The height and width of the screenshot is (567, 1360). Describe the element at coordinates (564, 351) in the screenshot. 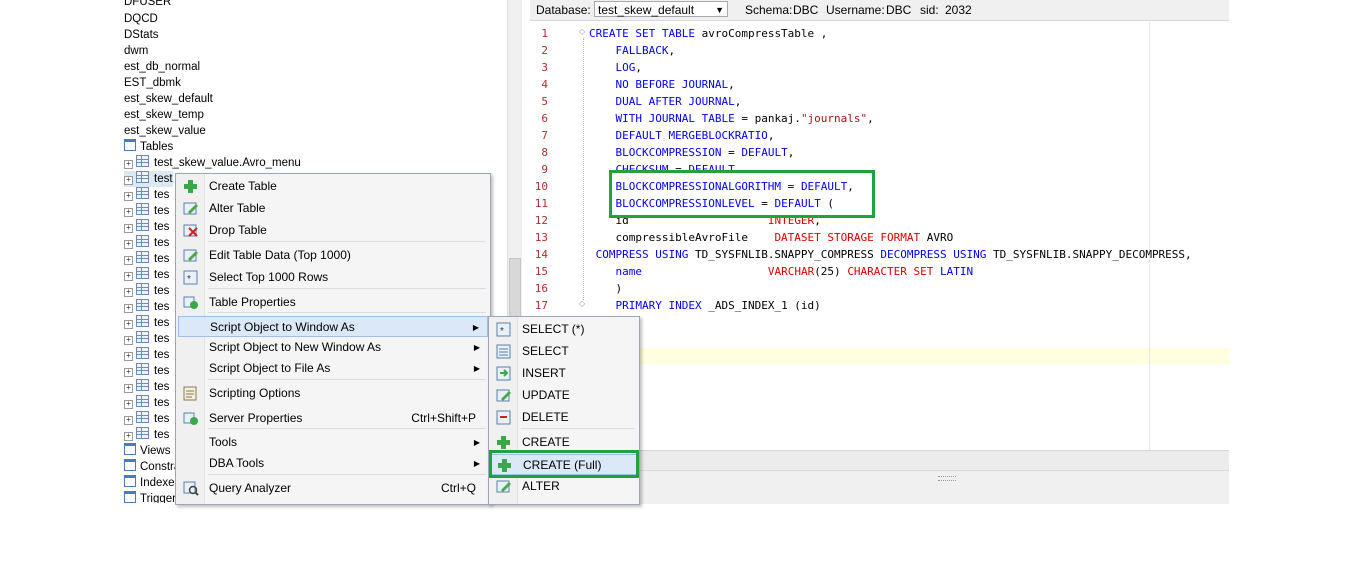

I see `submenu-item-select: SELECT` at that location.